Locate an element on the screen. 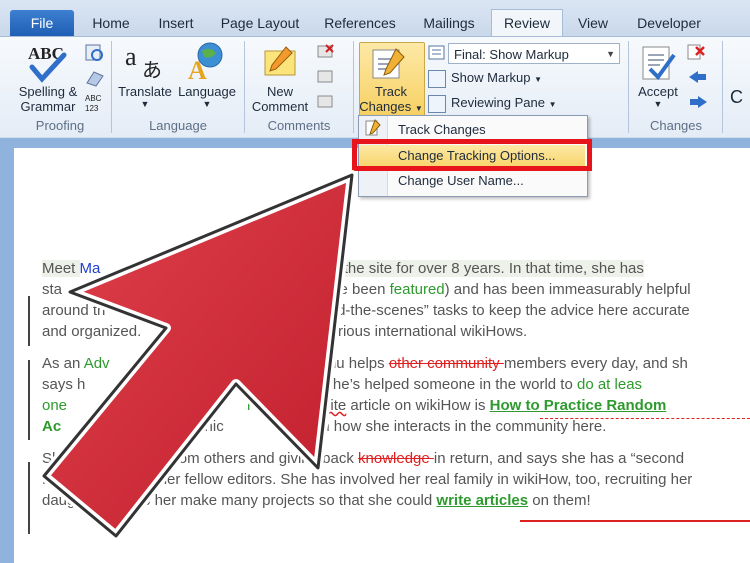 This screenshot has height=563, width=750. svg-text: C is located at coordinates (736, 97).